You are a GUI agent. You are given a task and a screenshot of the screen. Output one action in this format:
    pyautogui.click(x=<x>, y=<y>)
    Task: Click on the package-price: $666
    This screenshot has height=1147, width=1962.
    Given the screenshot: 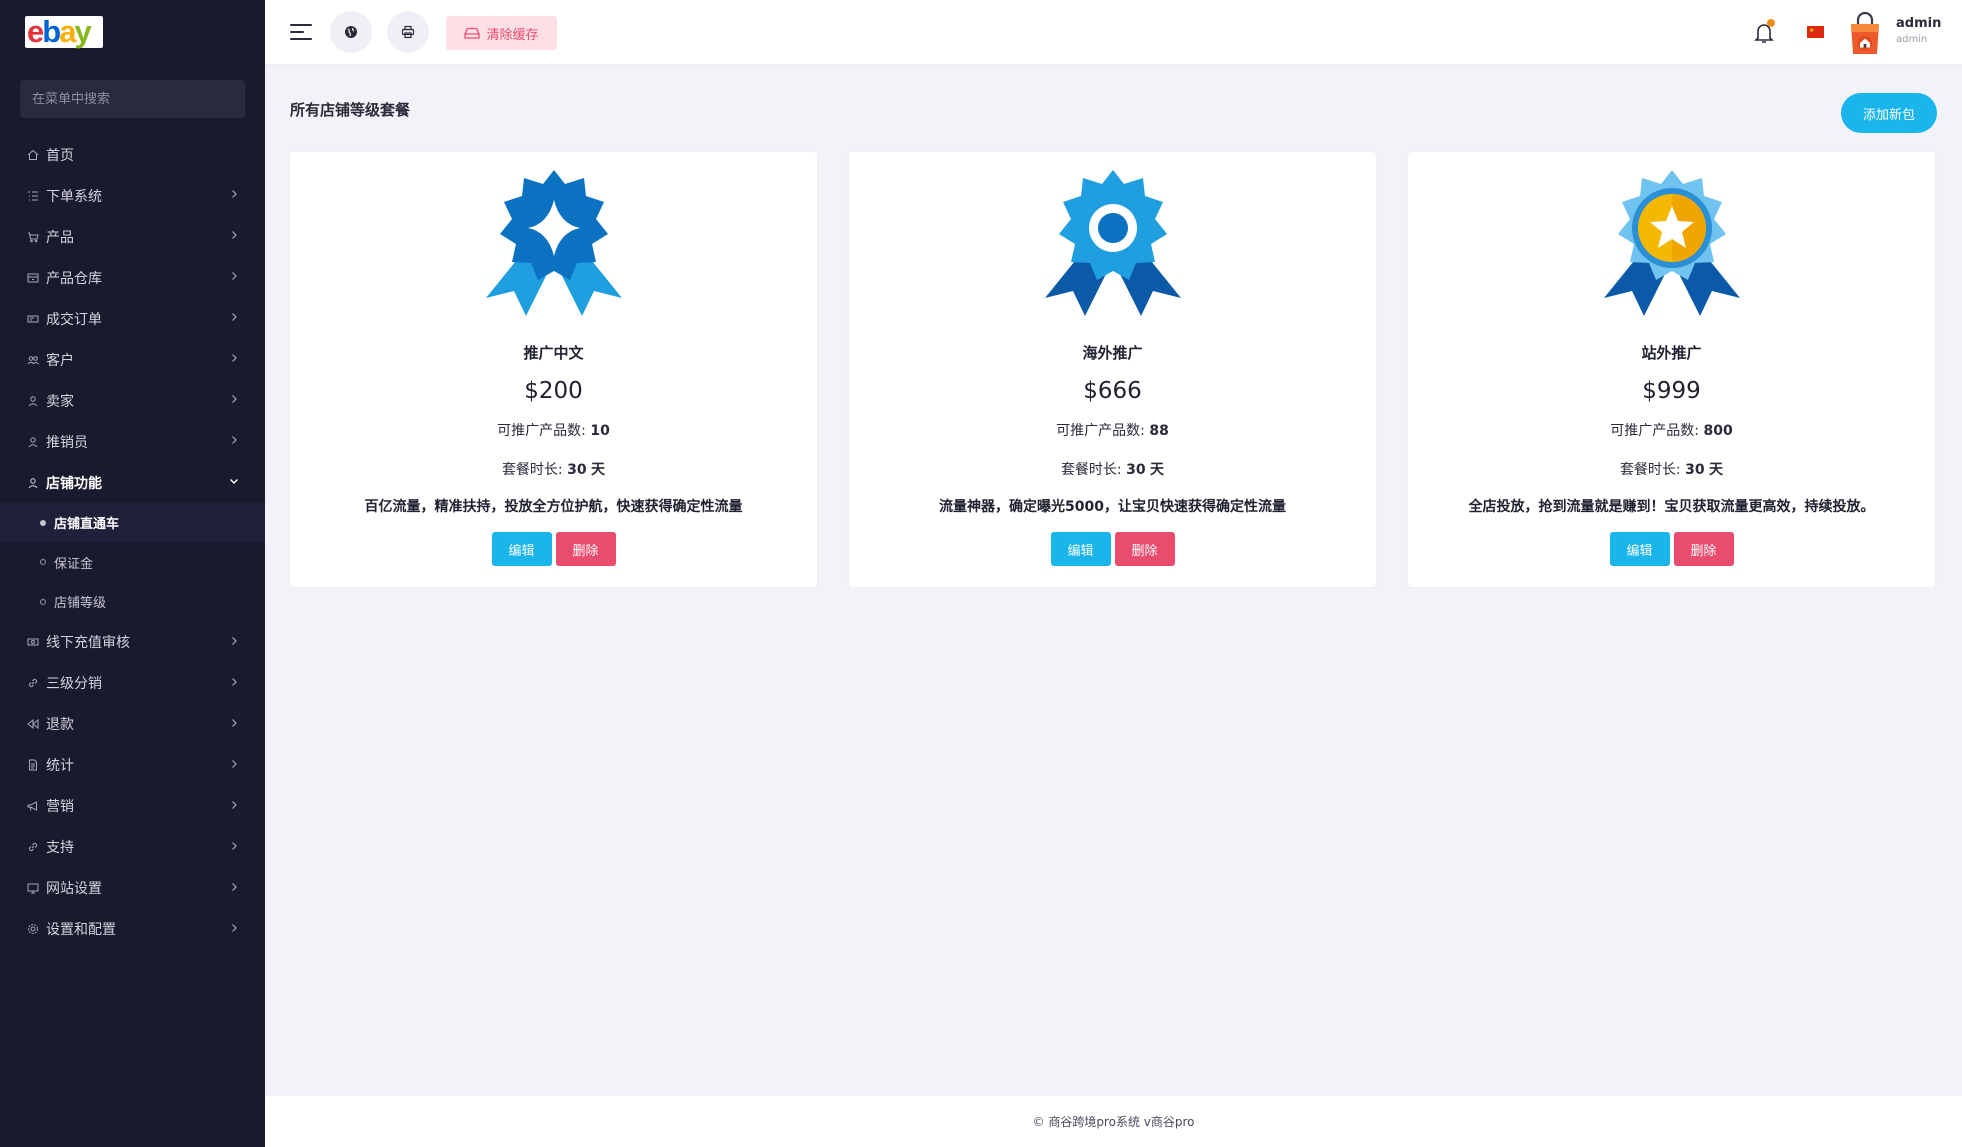 What is the action you would take?
    pyautogui.click(x=1112, y=391)
    